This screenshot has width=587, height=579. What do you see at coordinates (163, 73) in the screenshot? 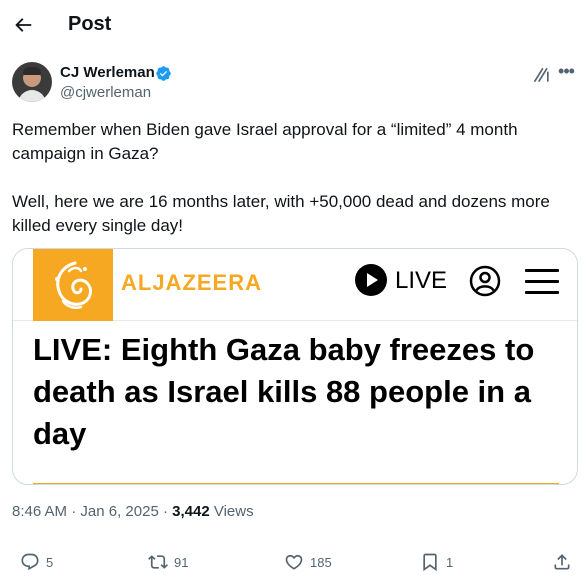
I see `verified-badge-icon` at bounding box center [163, 73].